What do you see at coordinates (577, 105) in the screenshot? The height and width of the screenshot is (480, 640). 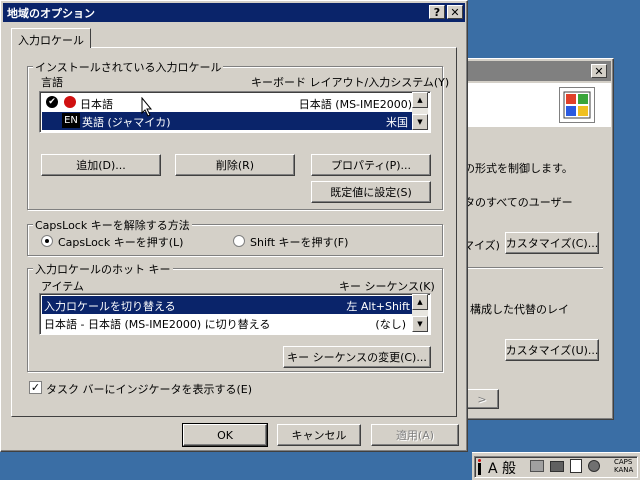 I see `windows-logo-icon` at bounding box center [577, 105].